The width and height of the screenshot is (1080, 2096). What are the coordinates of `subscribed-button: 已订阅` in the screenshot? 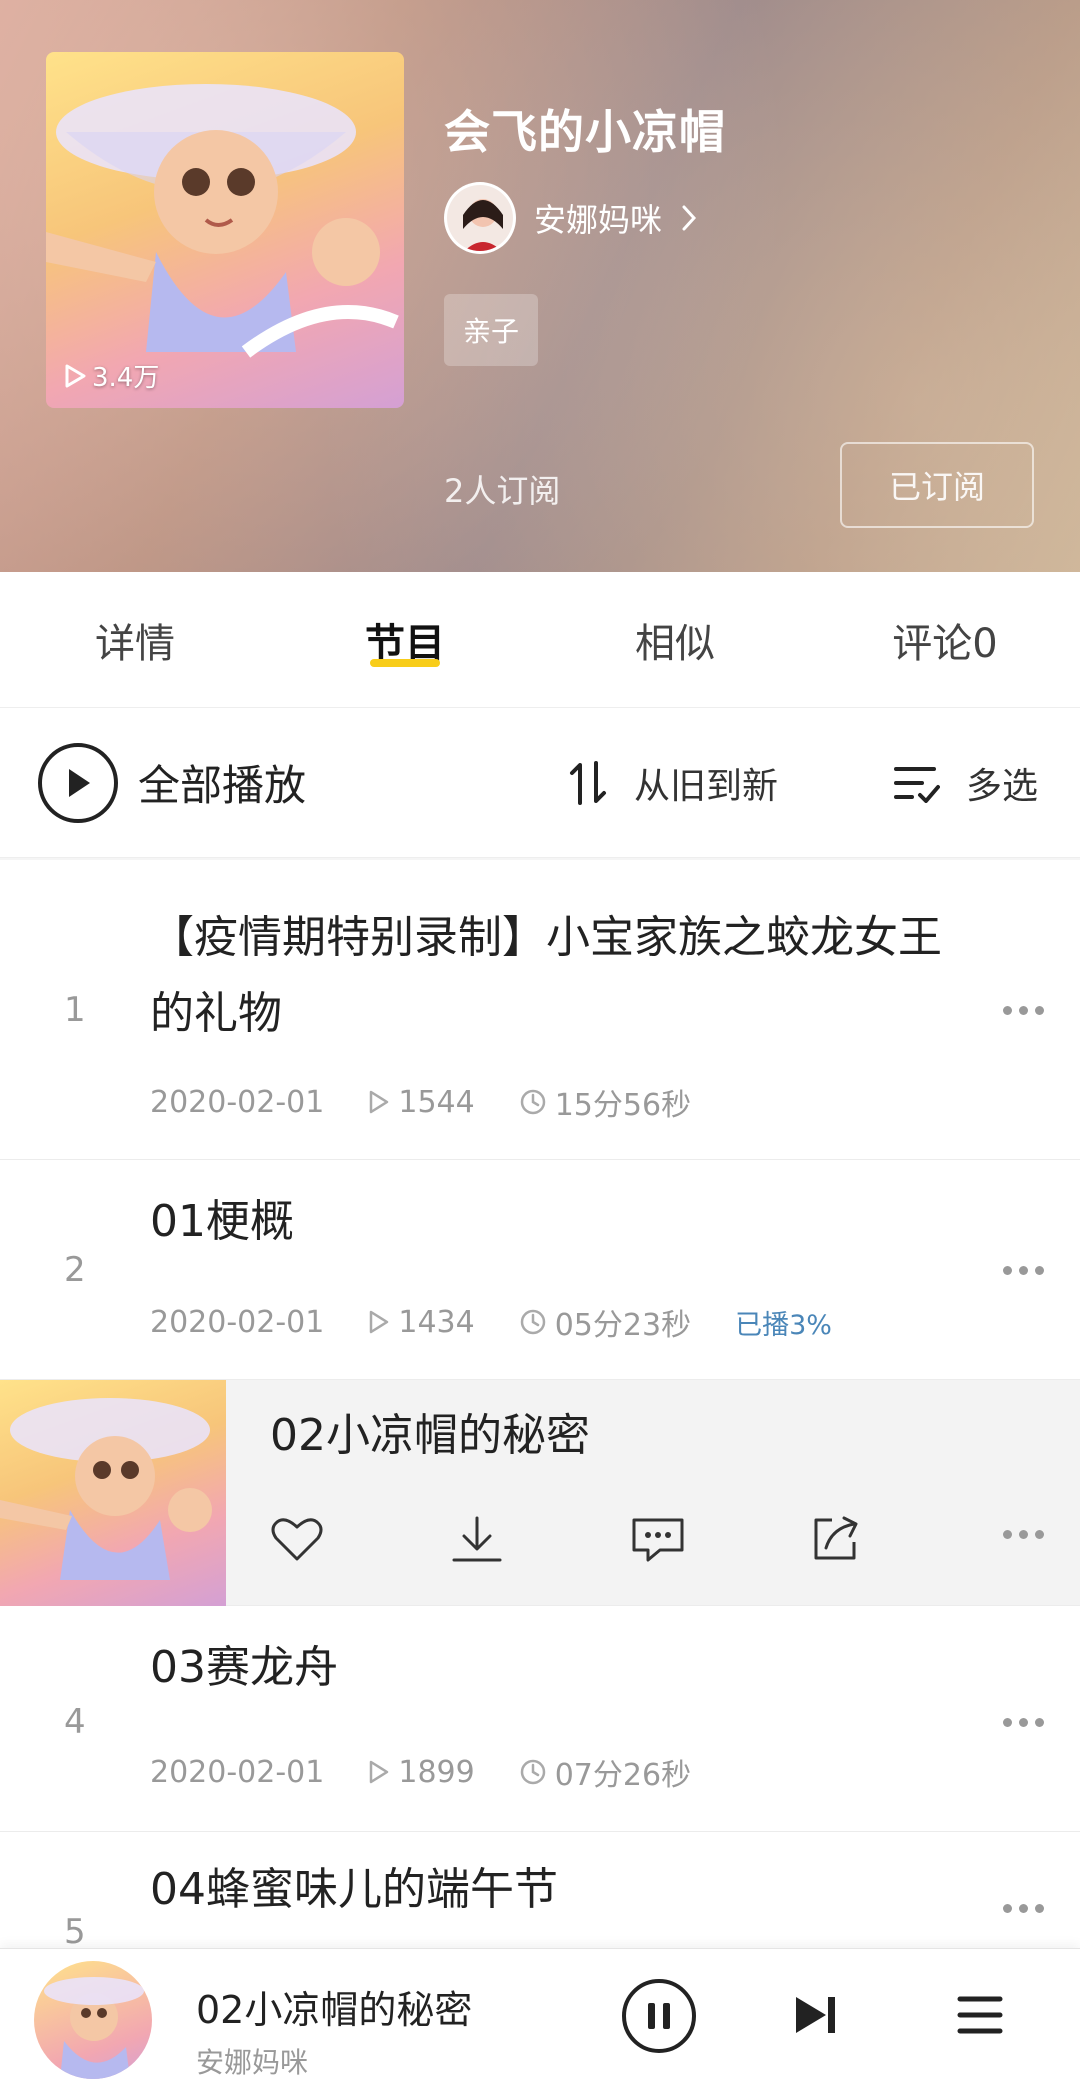 It's located at (937, 485).